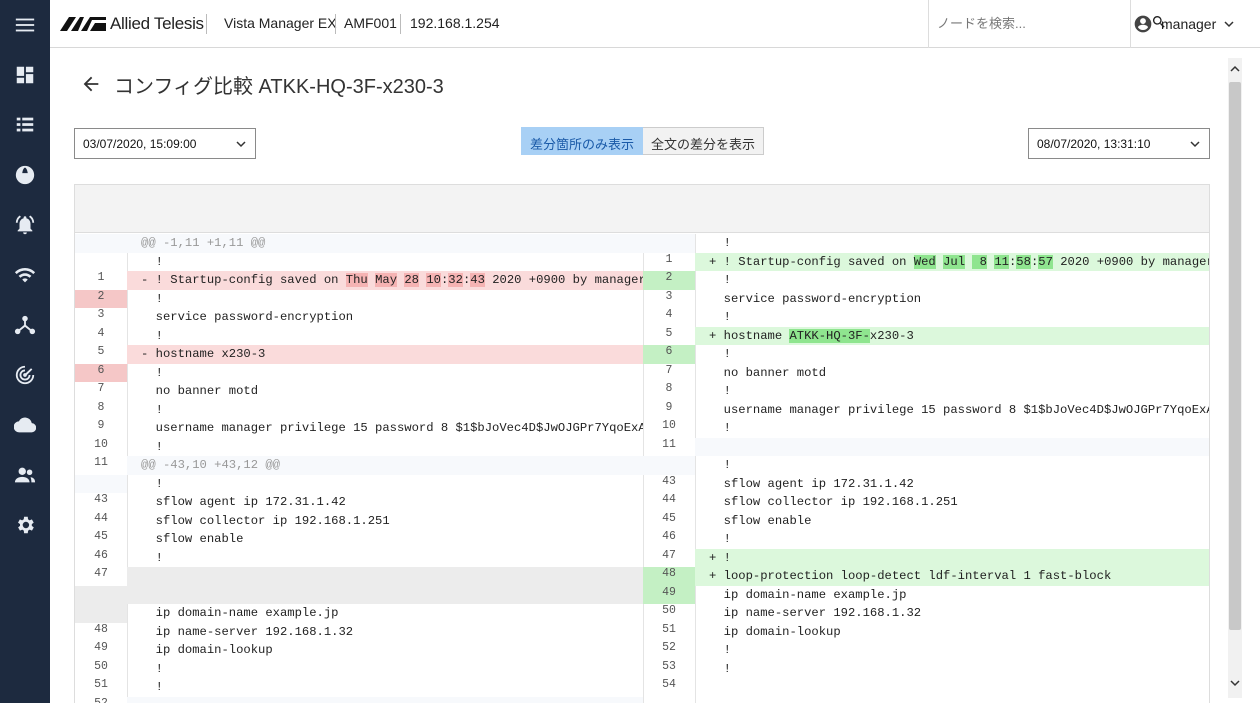 The height and width of the screenshot is (703, 1260). I want to click on left-date-value: 03/07/2020, 15:09:00, so click(140, 144).